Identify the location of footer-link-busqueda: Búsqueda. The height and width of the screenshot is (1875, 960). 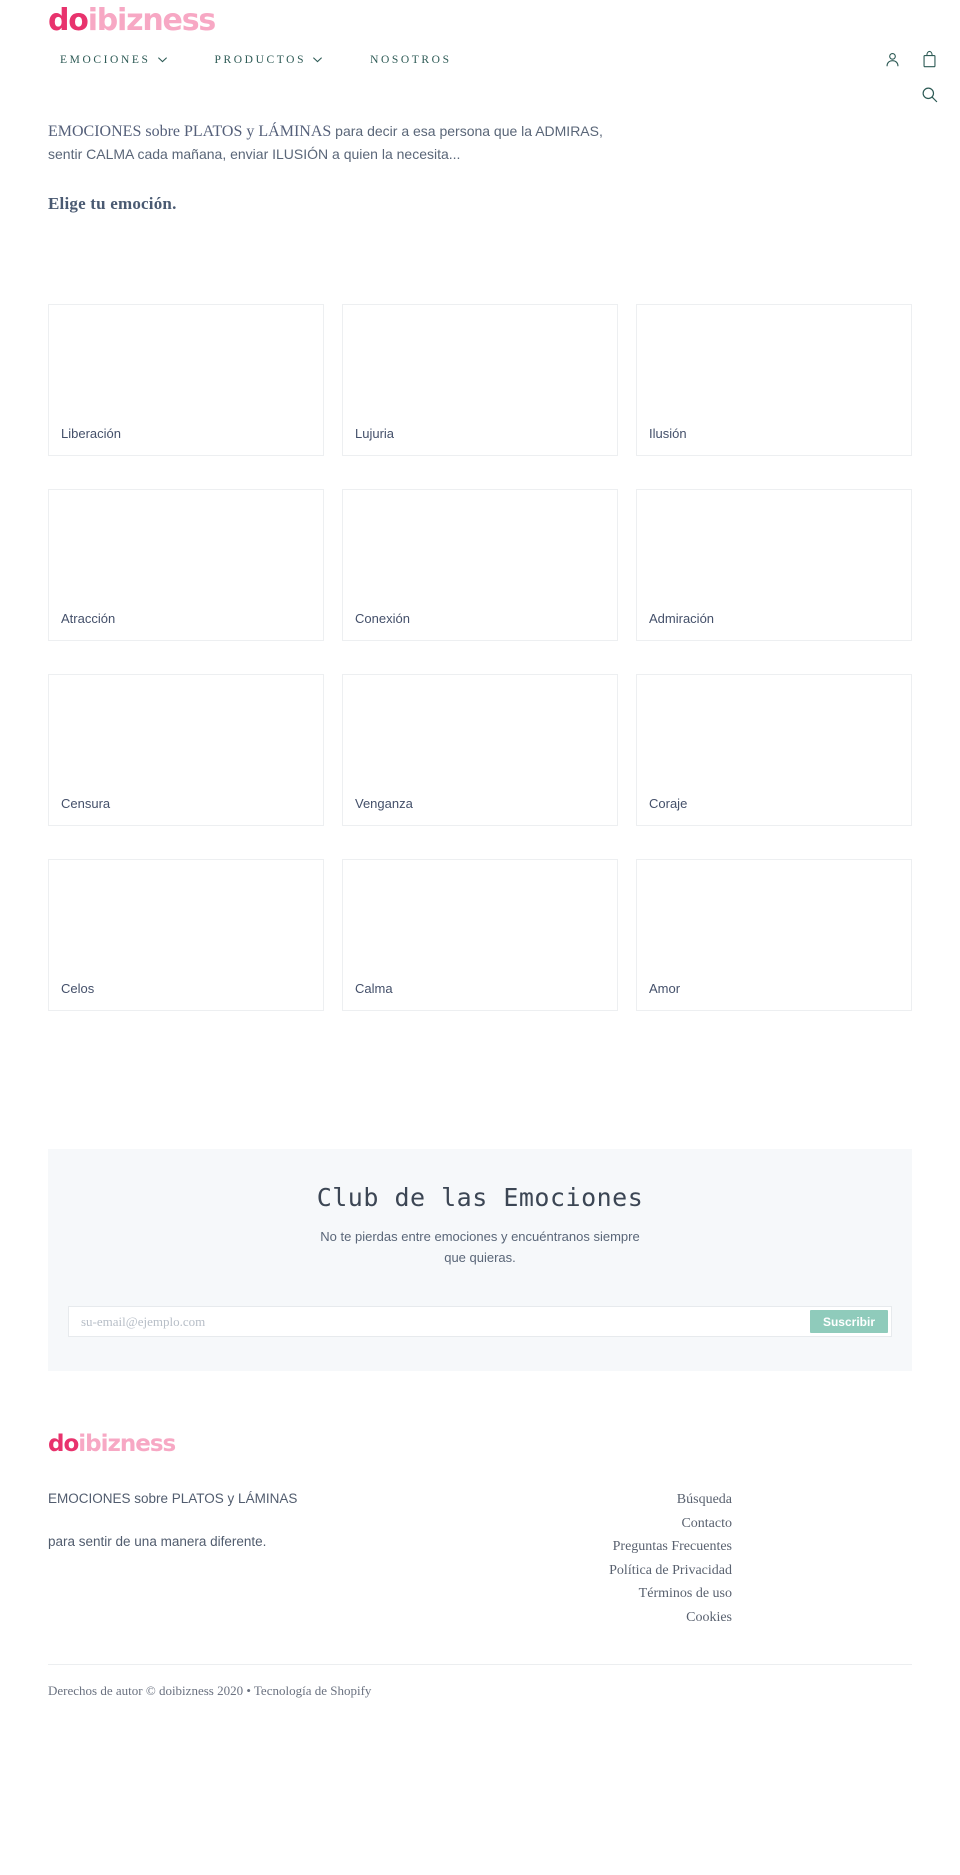
(704, 1500).